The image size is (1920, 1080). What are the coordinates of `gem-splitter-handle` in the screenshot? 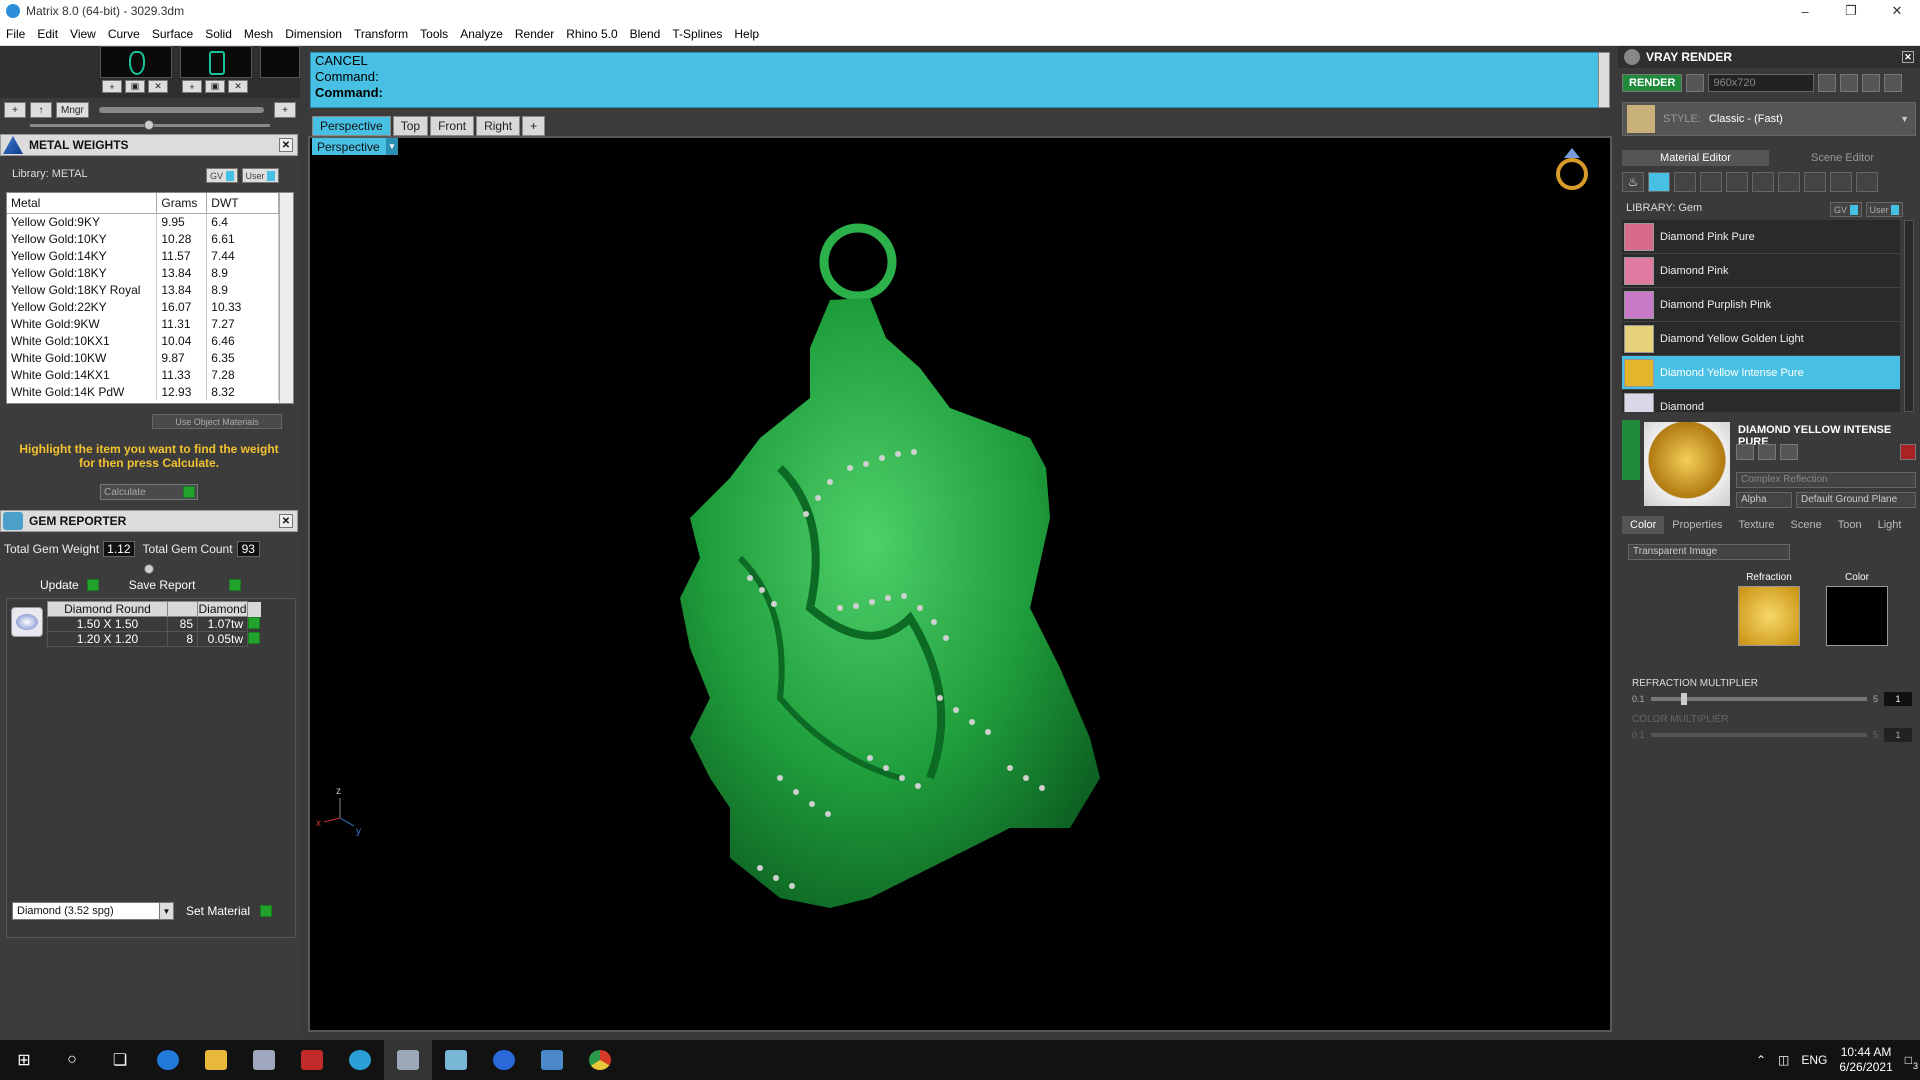 It's located at (149, 569).